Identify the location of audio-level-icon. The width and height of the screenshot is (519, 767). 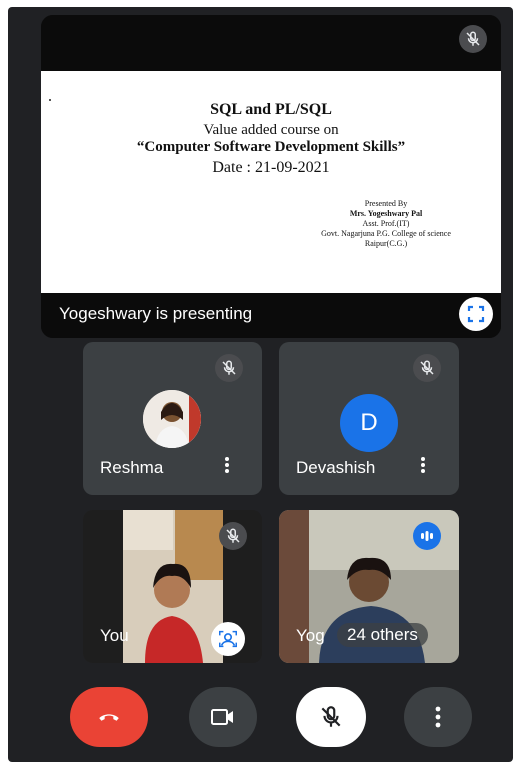
(427, 536).